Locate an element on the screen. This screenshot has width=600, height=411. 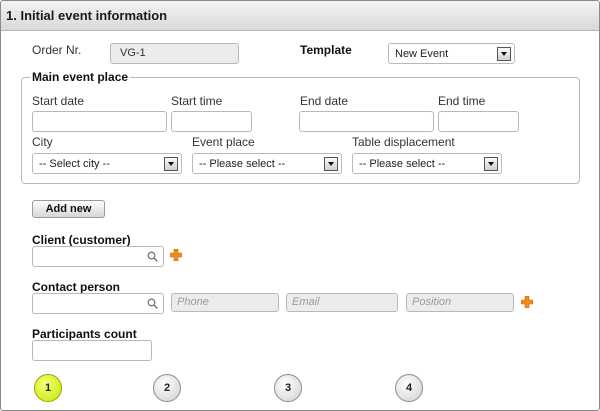
contact-search-input is located at coordinates (98, 303).